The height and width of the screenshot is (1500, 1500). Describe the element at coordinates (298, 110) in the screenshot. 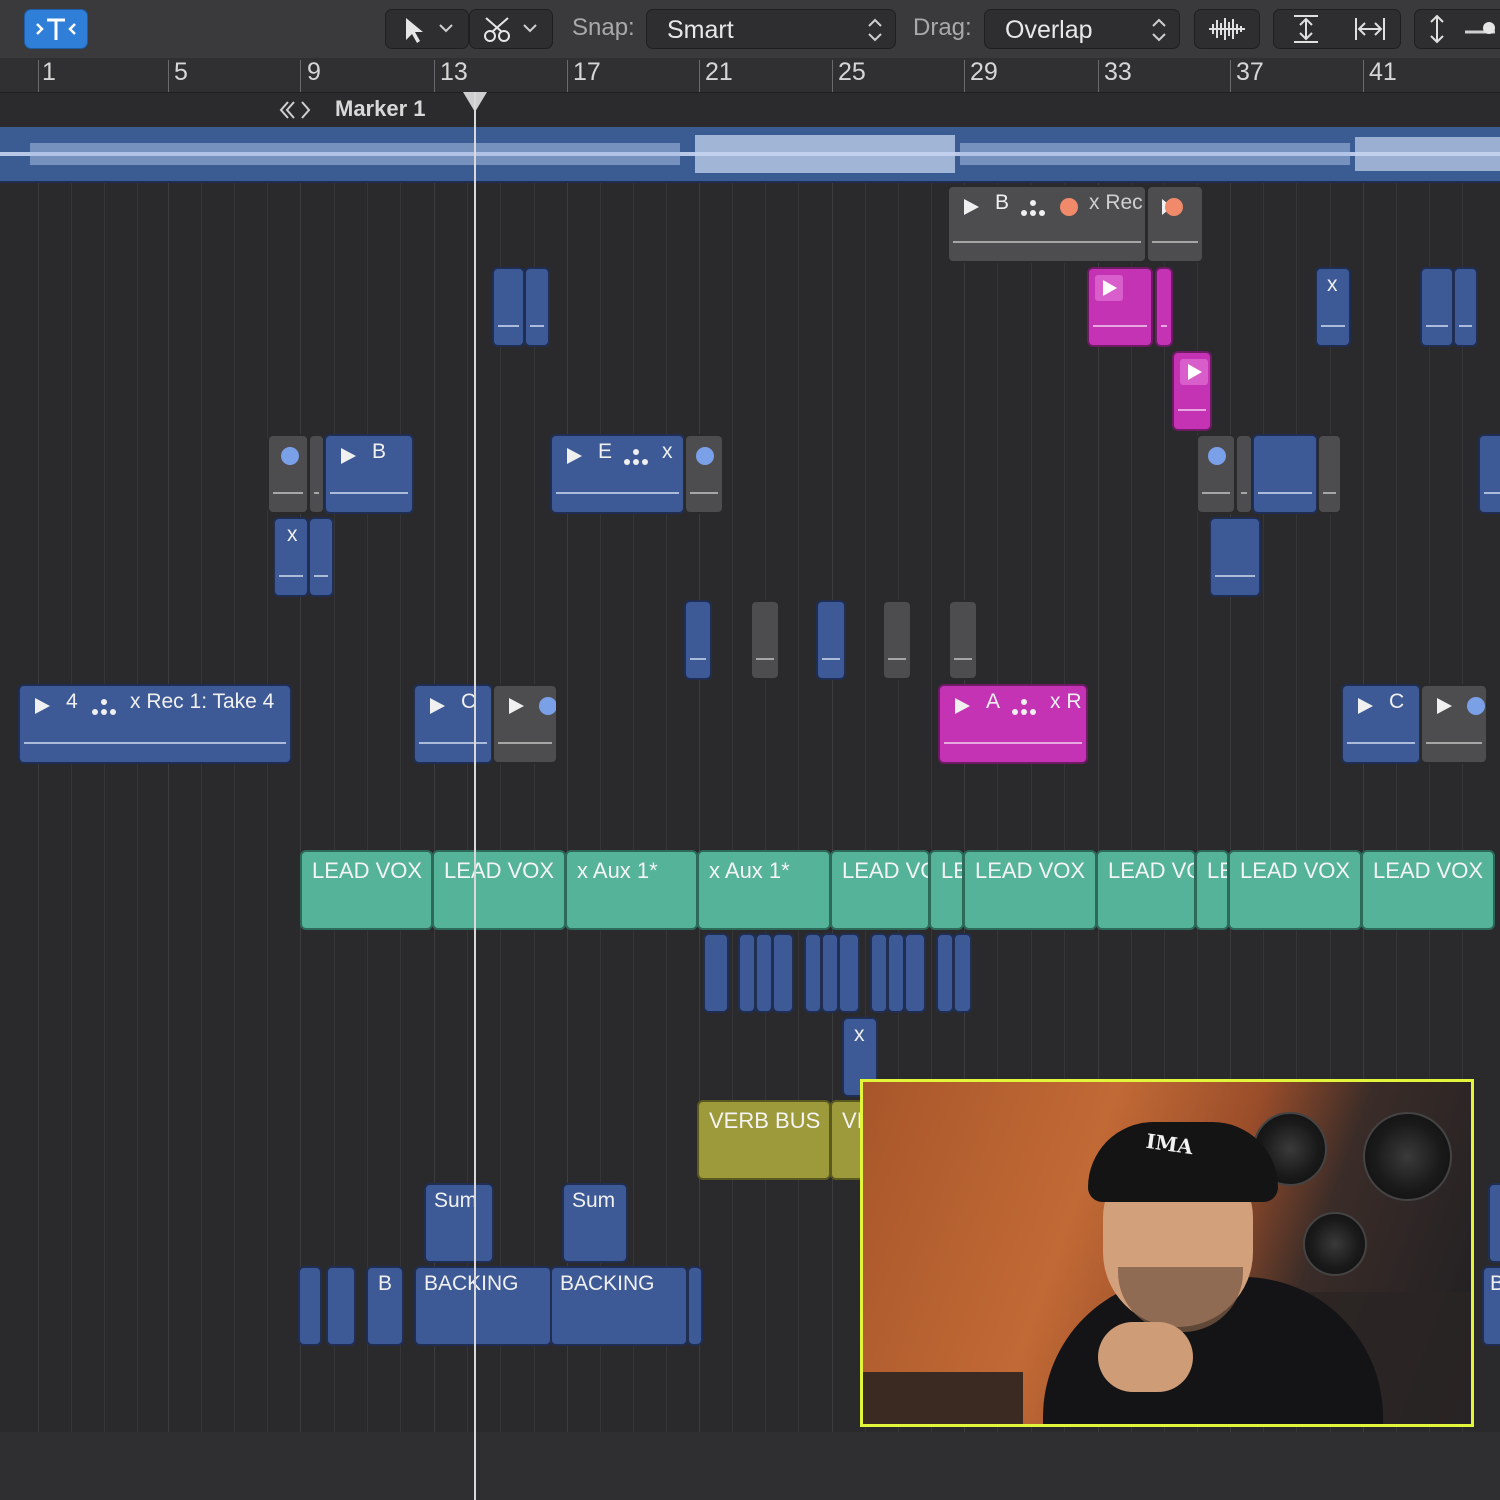

I see `marker-nav-icon` at that location.